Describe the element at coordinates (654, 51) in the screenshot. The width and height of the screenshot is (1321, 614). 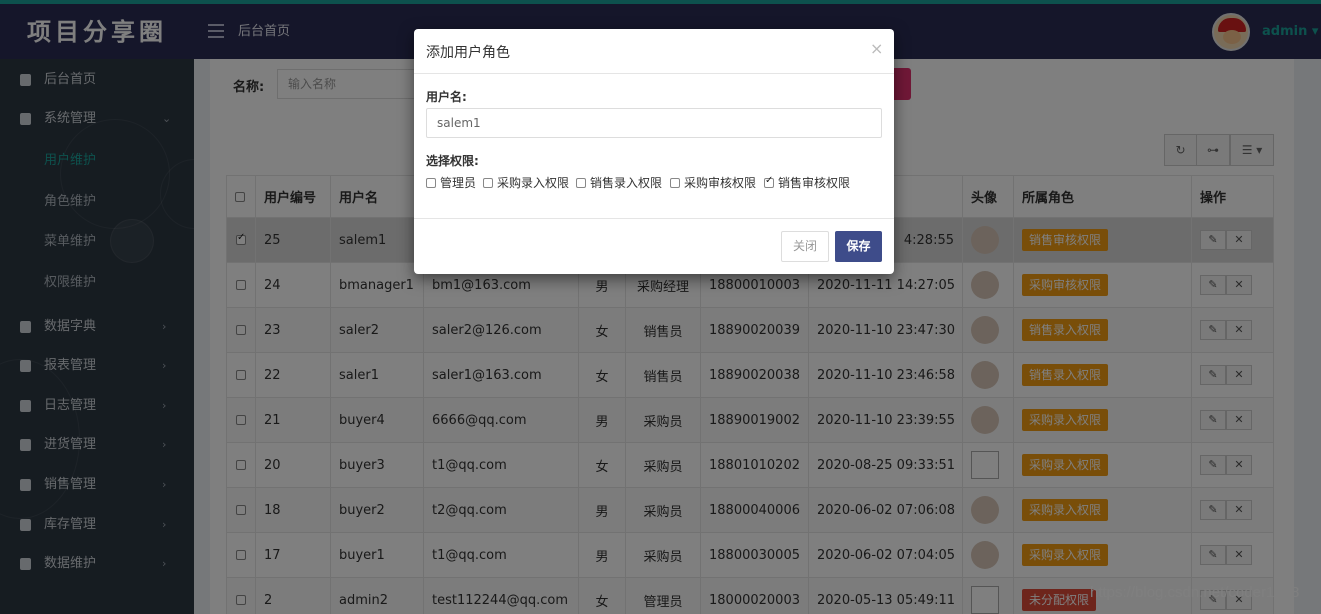
I see `modal-header: 添加用户角色 ×` at that location.